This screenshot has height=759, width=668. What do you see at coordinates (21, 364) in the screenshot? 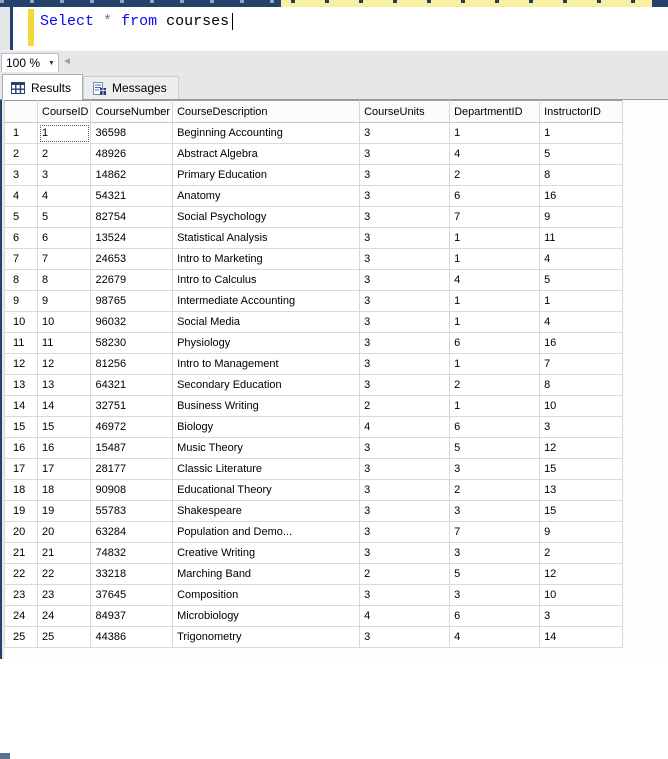
I see `row-header: 12` at bounding box center [21, 364].